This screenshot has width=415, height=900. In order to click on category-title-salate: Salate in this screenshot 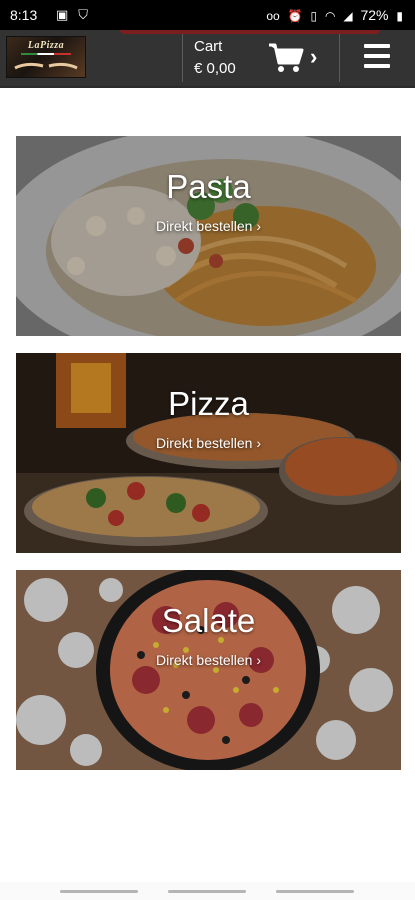, I will do `click(208, 620)`.